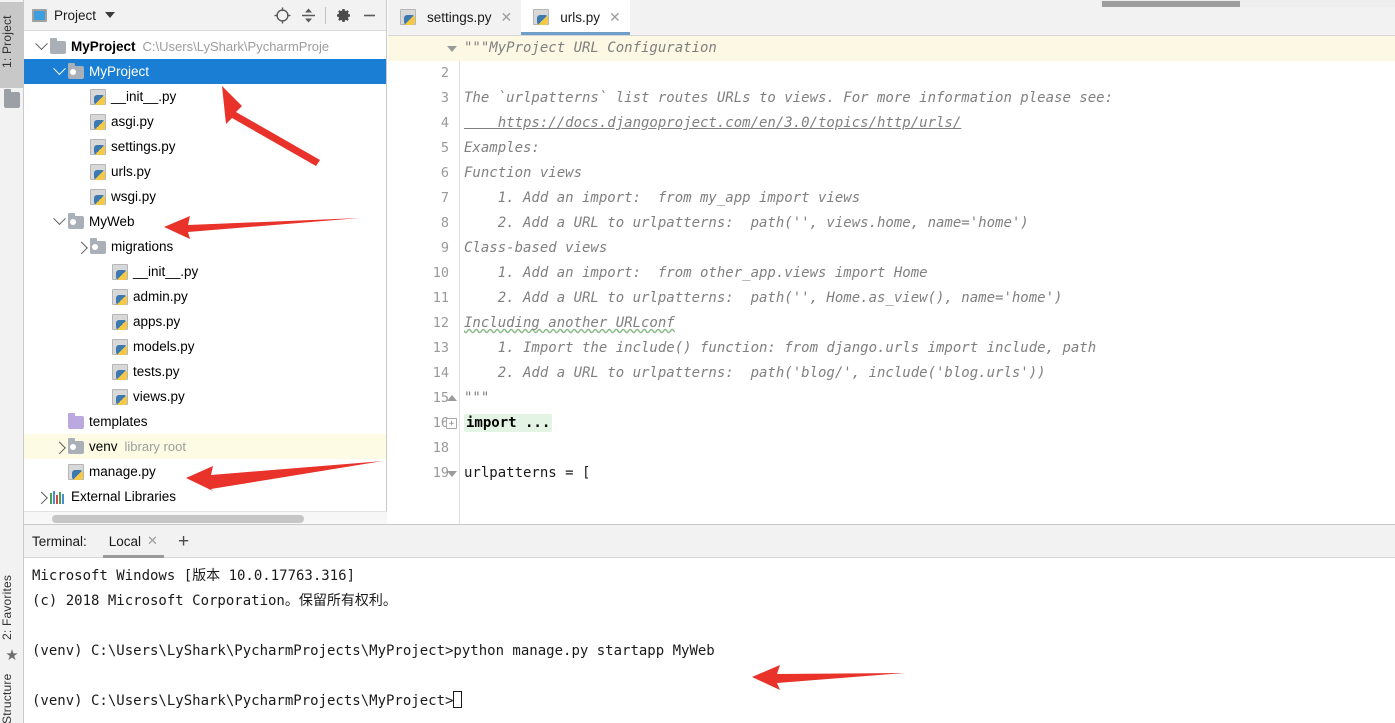  I want to click on collapse-all-button, so click(308, 16).